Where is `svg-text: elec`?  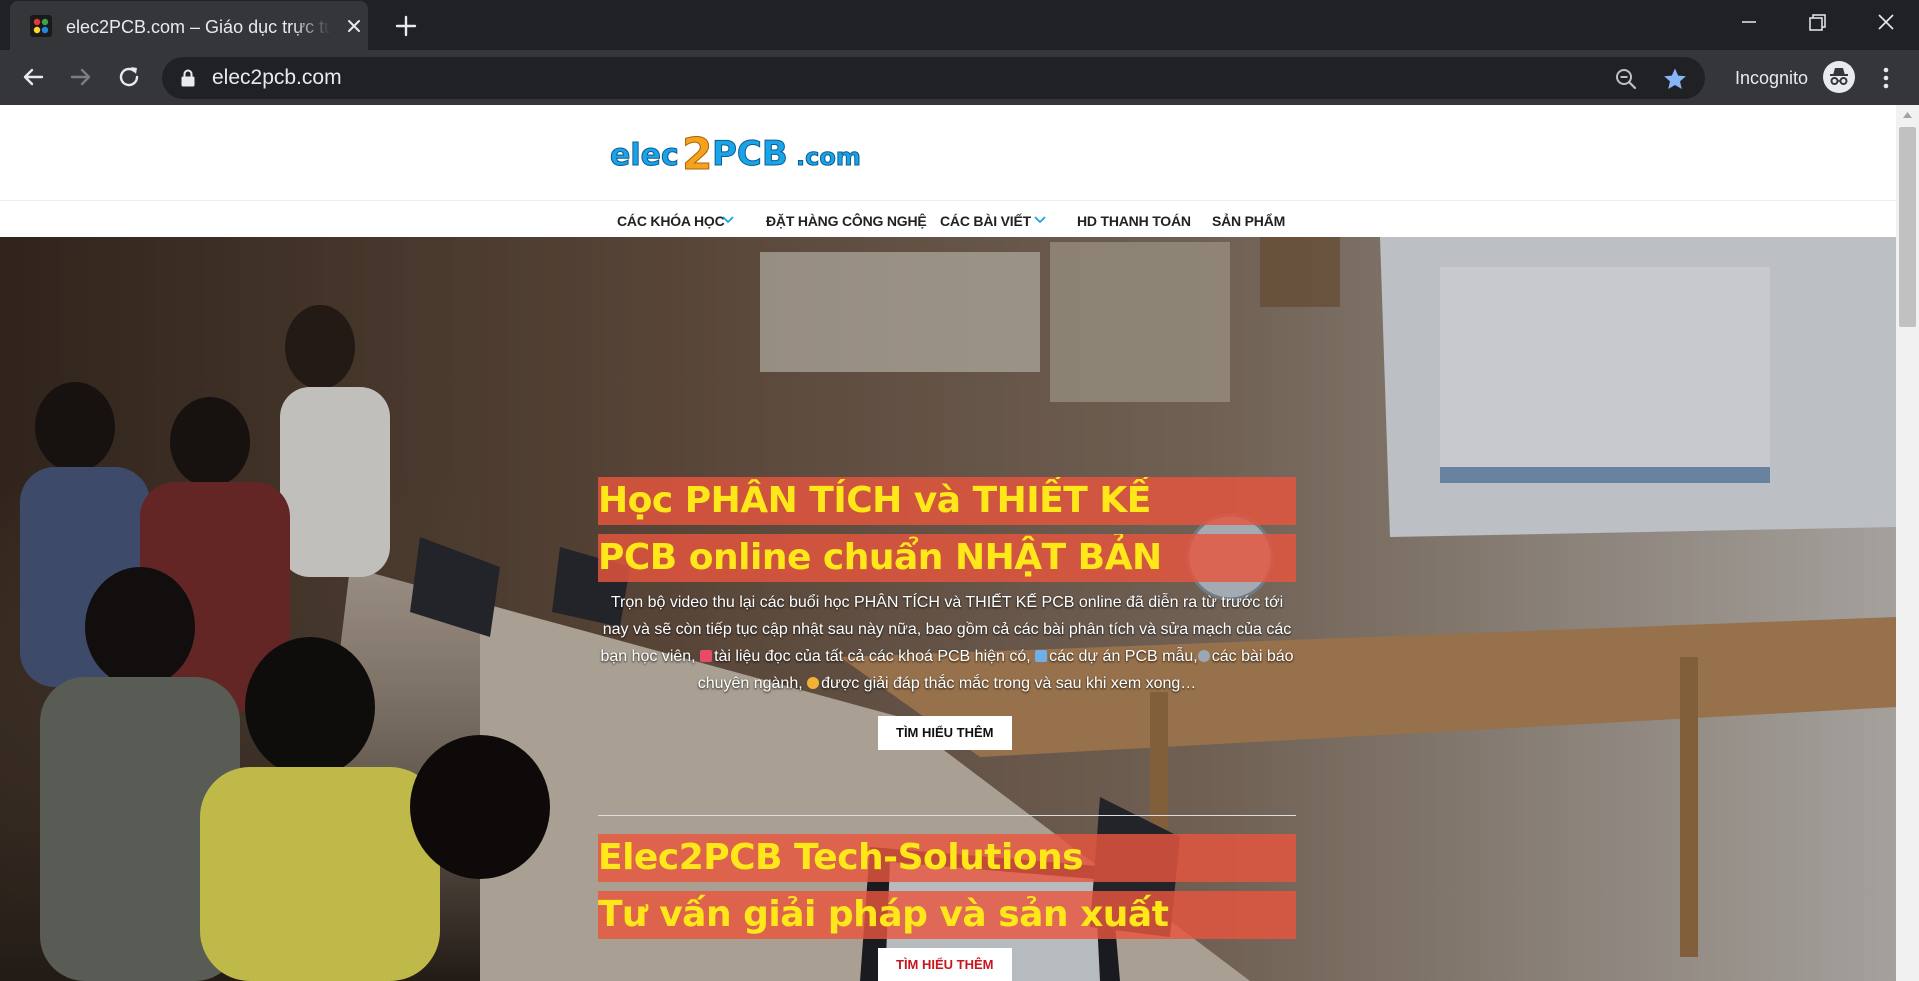
svg-text: elec is located at coordinates (644, 155).